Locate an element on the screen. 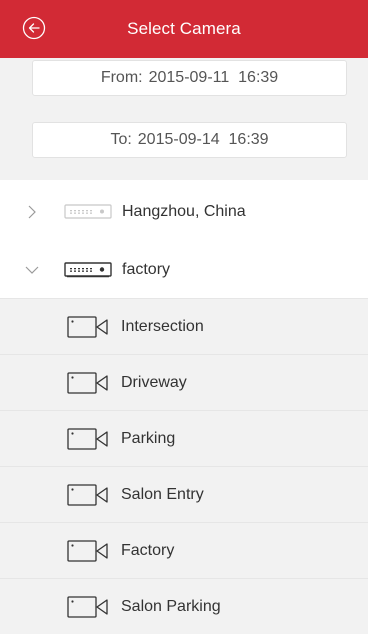 The width and height of the screenshot is (368, 634). to-date-value: 2015-09-14 16:39 is located at coordinates (203, 139).